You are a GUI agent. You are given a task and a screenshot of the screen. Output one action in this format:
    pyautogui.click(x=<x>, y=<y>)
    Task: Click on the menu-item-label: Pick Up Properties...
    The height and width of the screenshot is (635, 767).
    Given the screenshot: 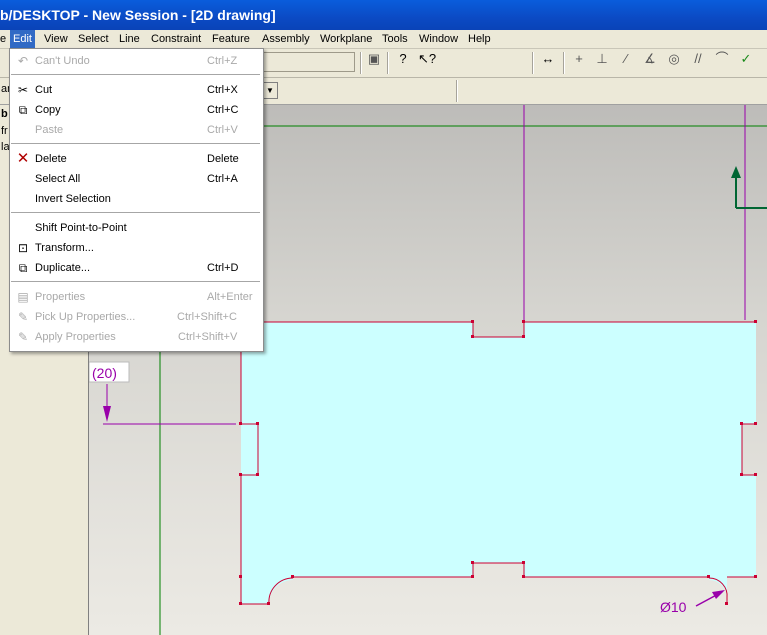 What is the action you would take?
    pyautogui.click(x=85, y=317)
    